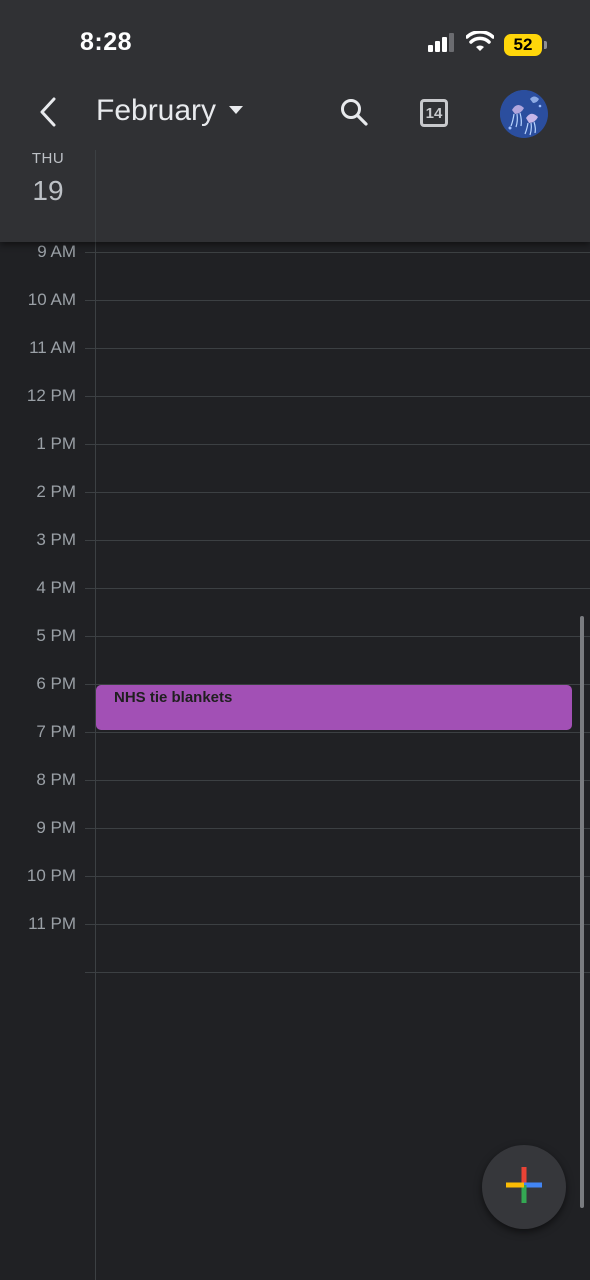  I want to click on hour-row: 10 PM, so click(295, 895).